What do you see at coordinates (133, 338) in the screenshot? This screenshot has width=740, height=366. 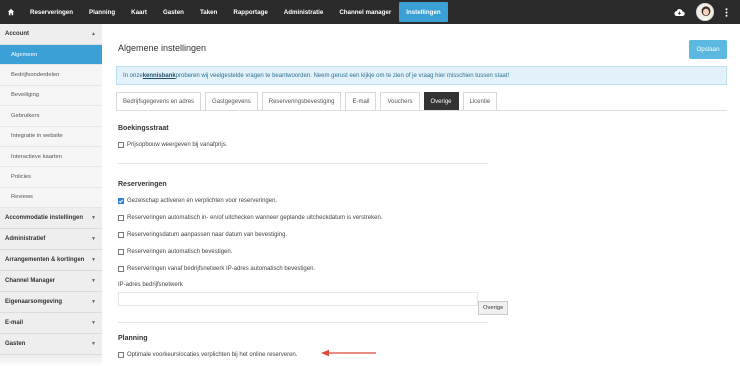 I see `section-title-planning: Planning` at bounding box center [133, 338].